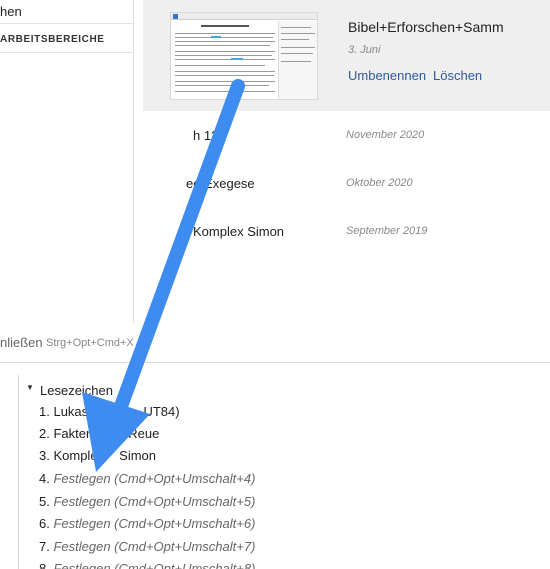 The height and width of the screenshot is (569, 550). I want to click on panel-gutter, so click(18, 472).